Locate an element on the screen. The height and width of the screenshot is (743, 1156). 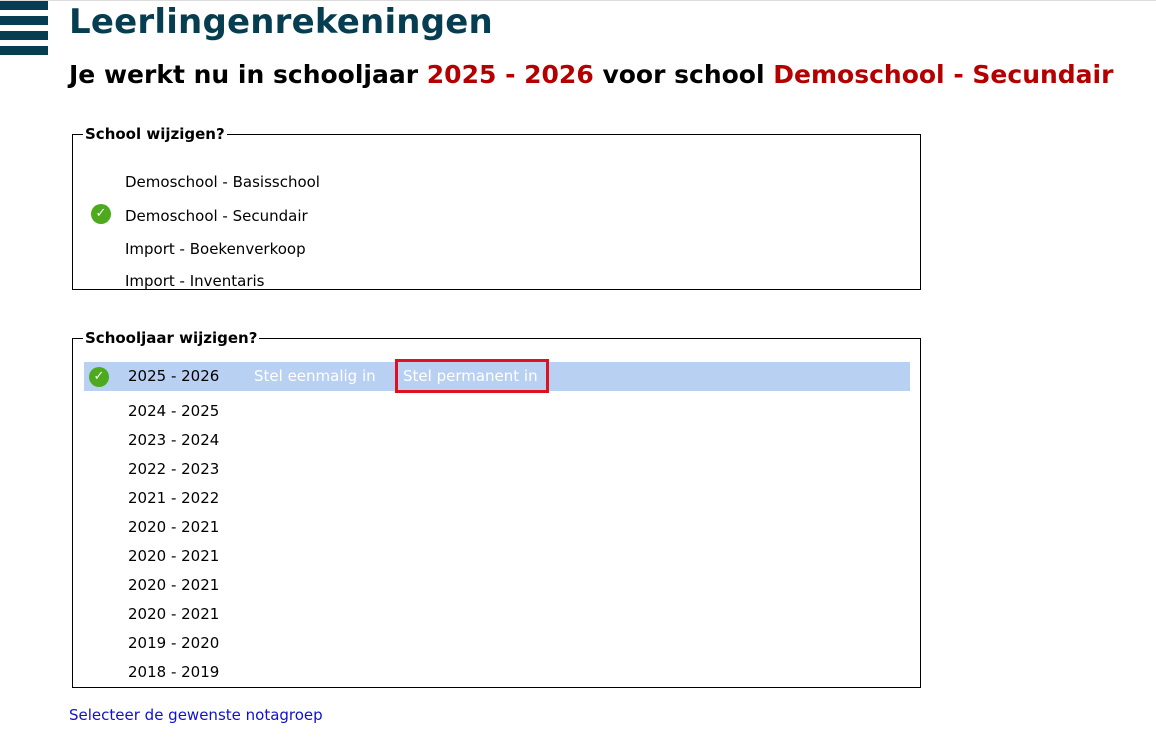
set-permanent-button: Stel permanent in is located at coordinates (470, 376).